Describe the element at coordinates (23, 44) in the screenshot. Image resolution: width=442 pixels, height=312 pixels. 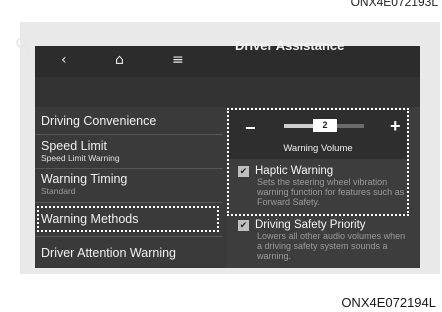
I see `search-icon` at that location.